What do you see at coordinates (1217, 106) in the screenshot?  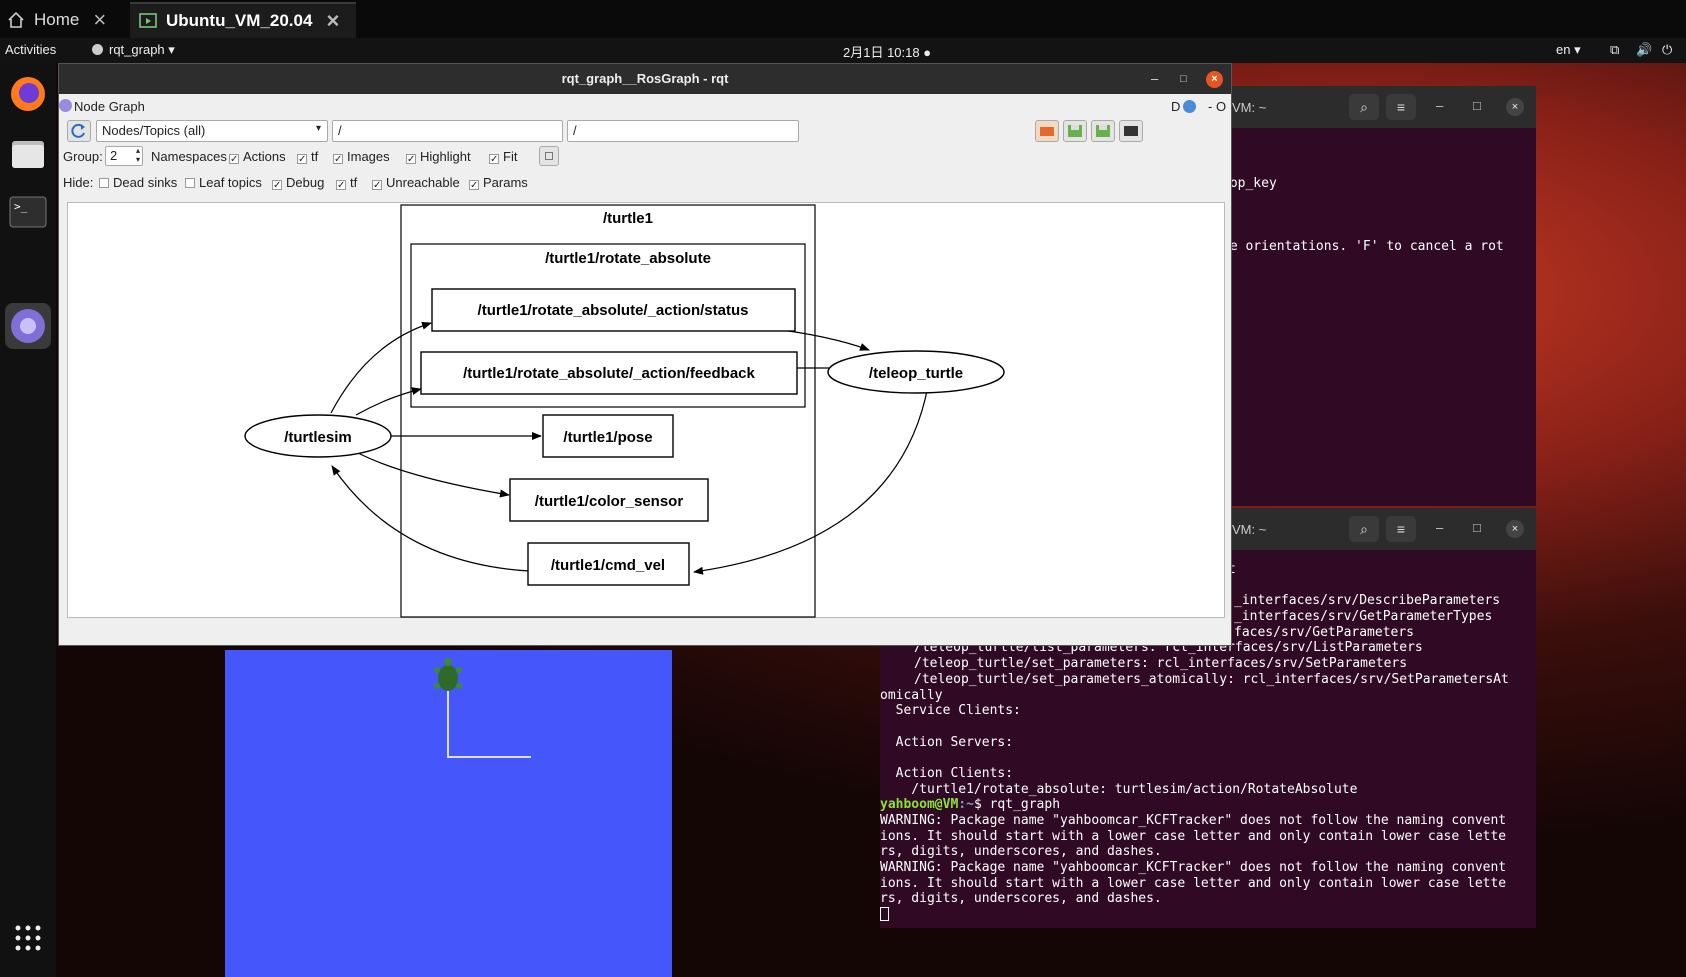 I see `plugin-window-controls: - O` at bounding box center [1217, 106].